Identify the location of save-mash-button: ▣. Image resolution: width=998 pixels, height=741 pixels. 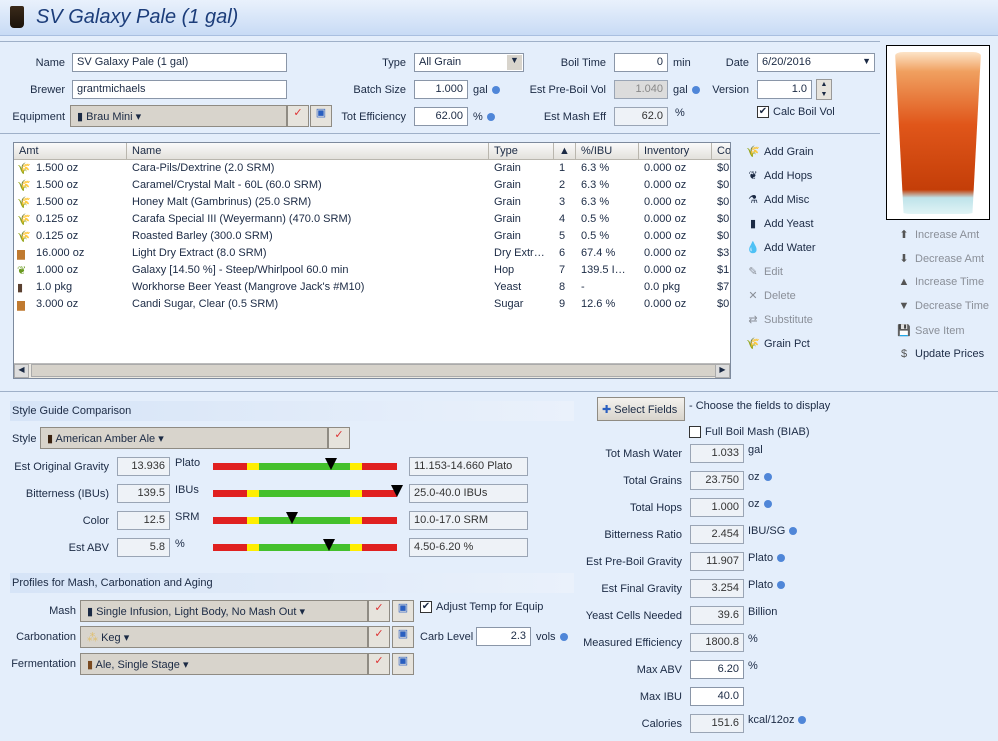
(403, 611).